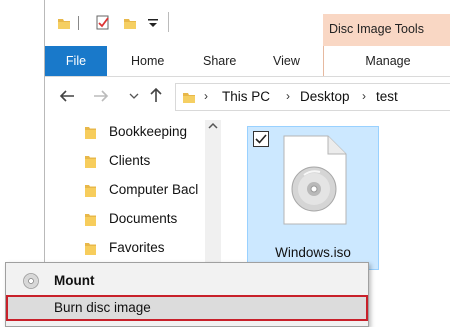 This screenshot has width=450, height=327. I want to click on customize-toolbar-icon, so click(153, 23).